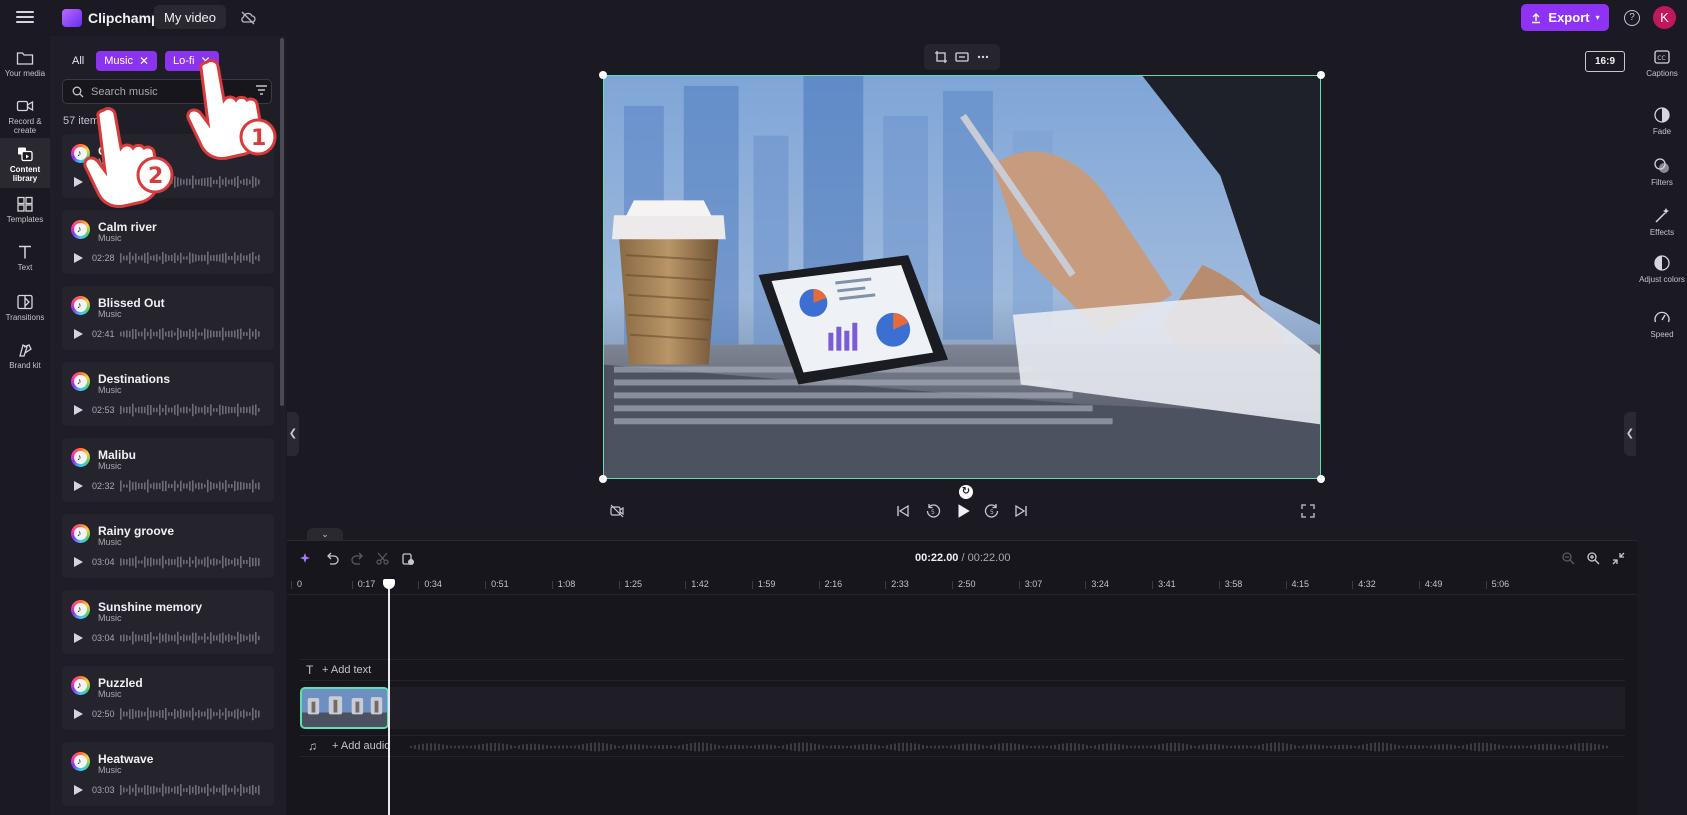  What do you see at coordinates (25, 317) in the screenshot?
I see `nav-label: Transitions` at bounding box center [25, 317].